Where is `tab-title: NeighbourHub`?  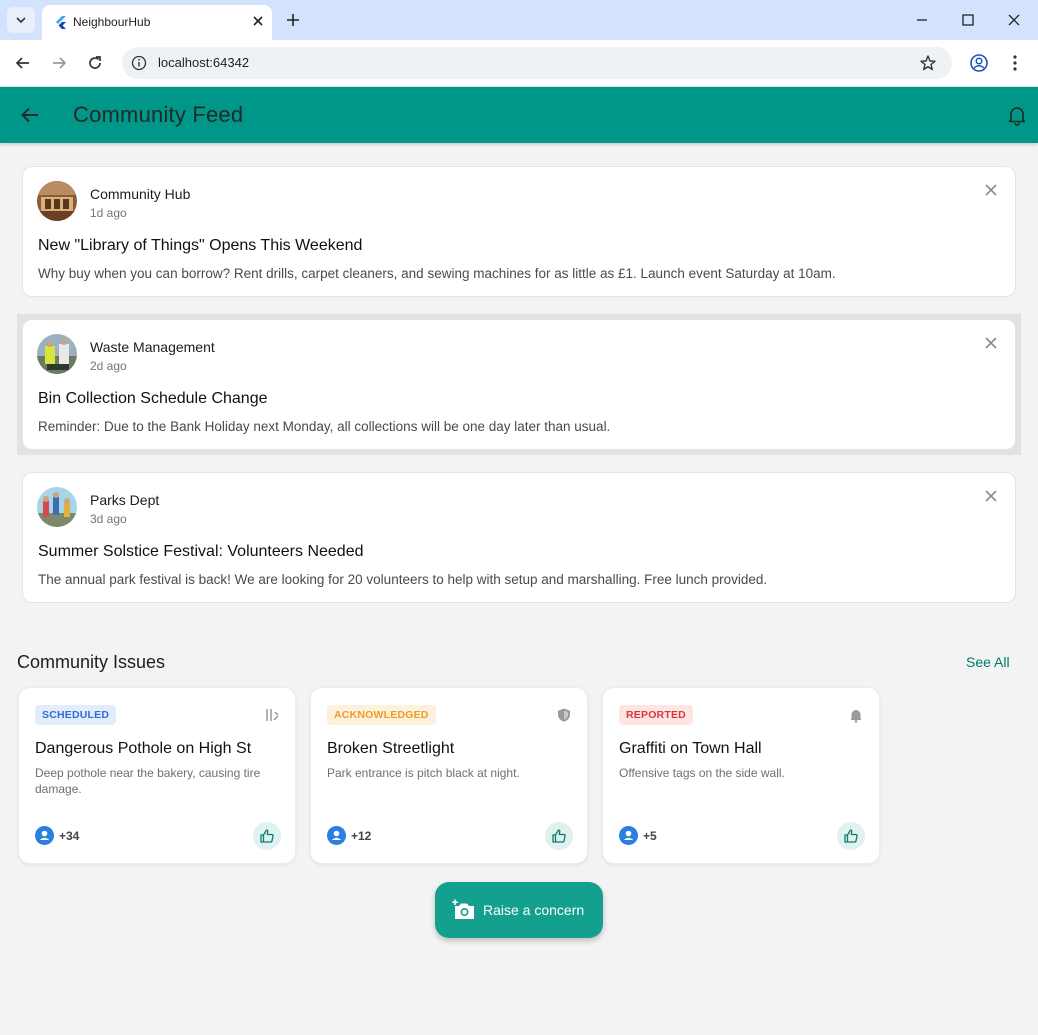
tab-title: NeighbourHub is located at coordinates (112, 22).